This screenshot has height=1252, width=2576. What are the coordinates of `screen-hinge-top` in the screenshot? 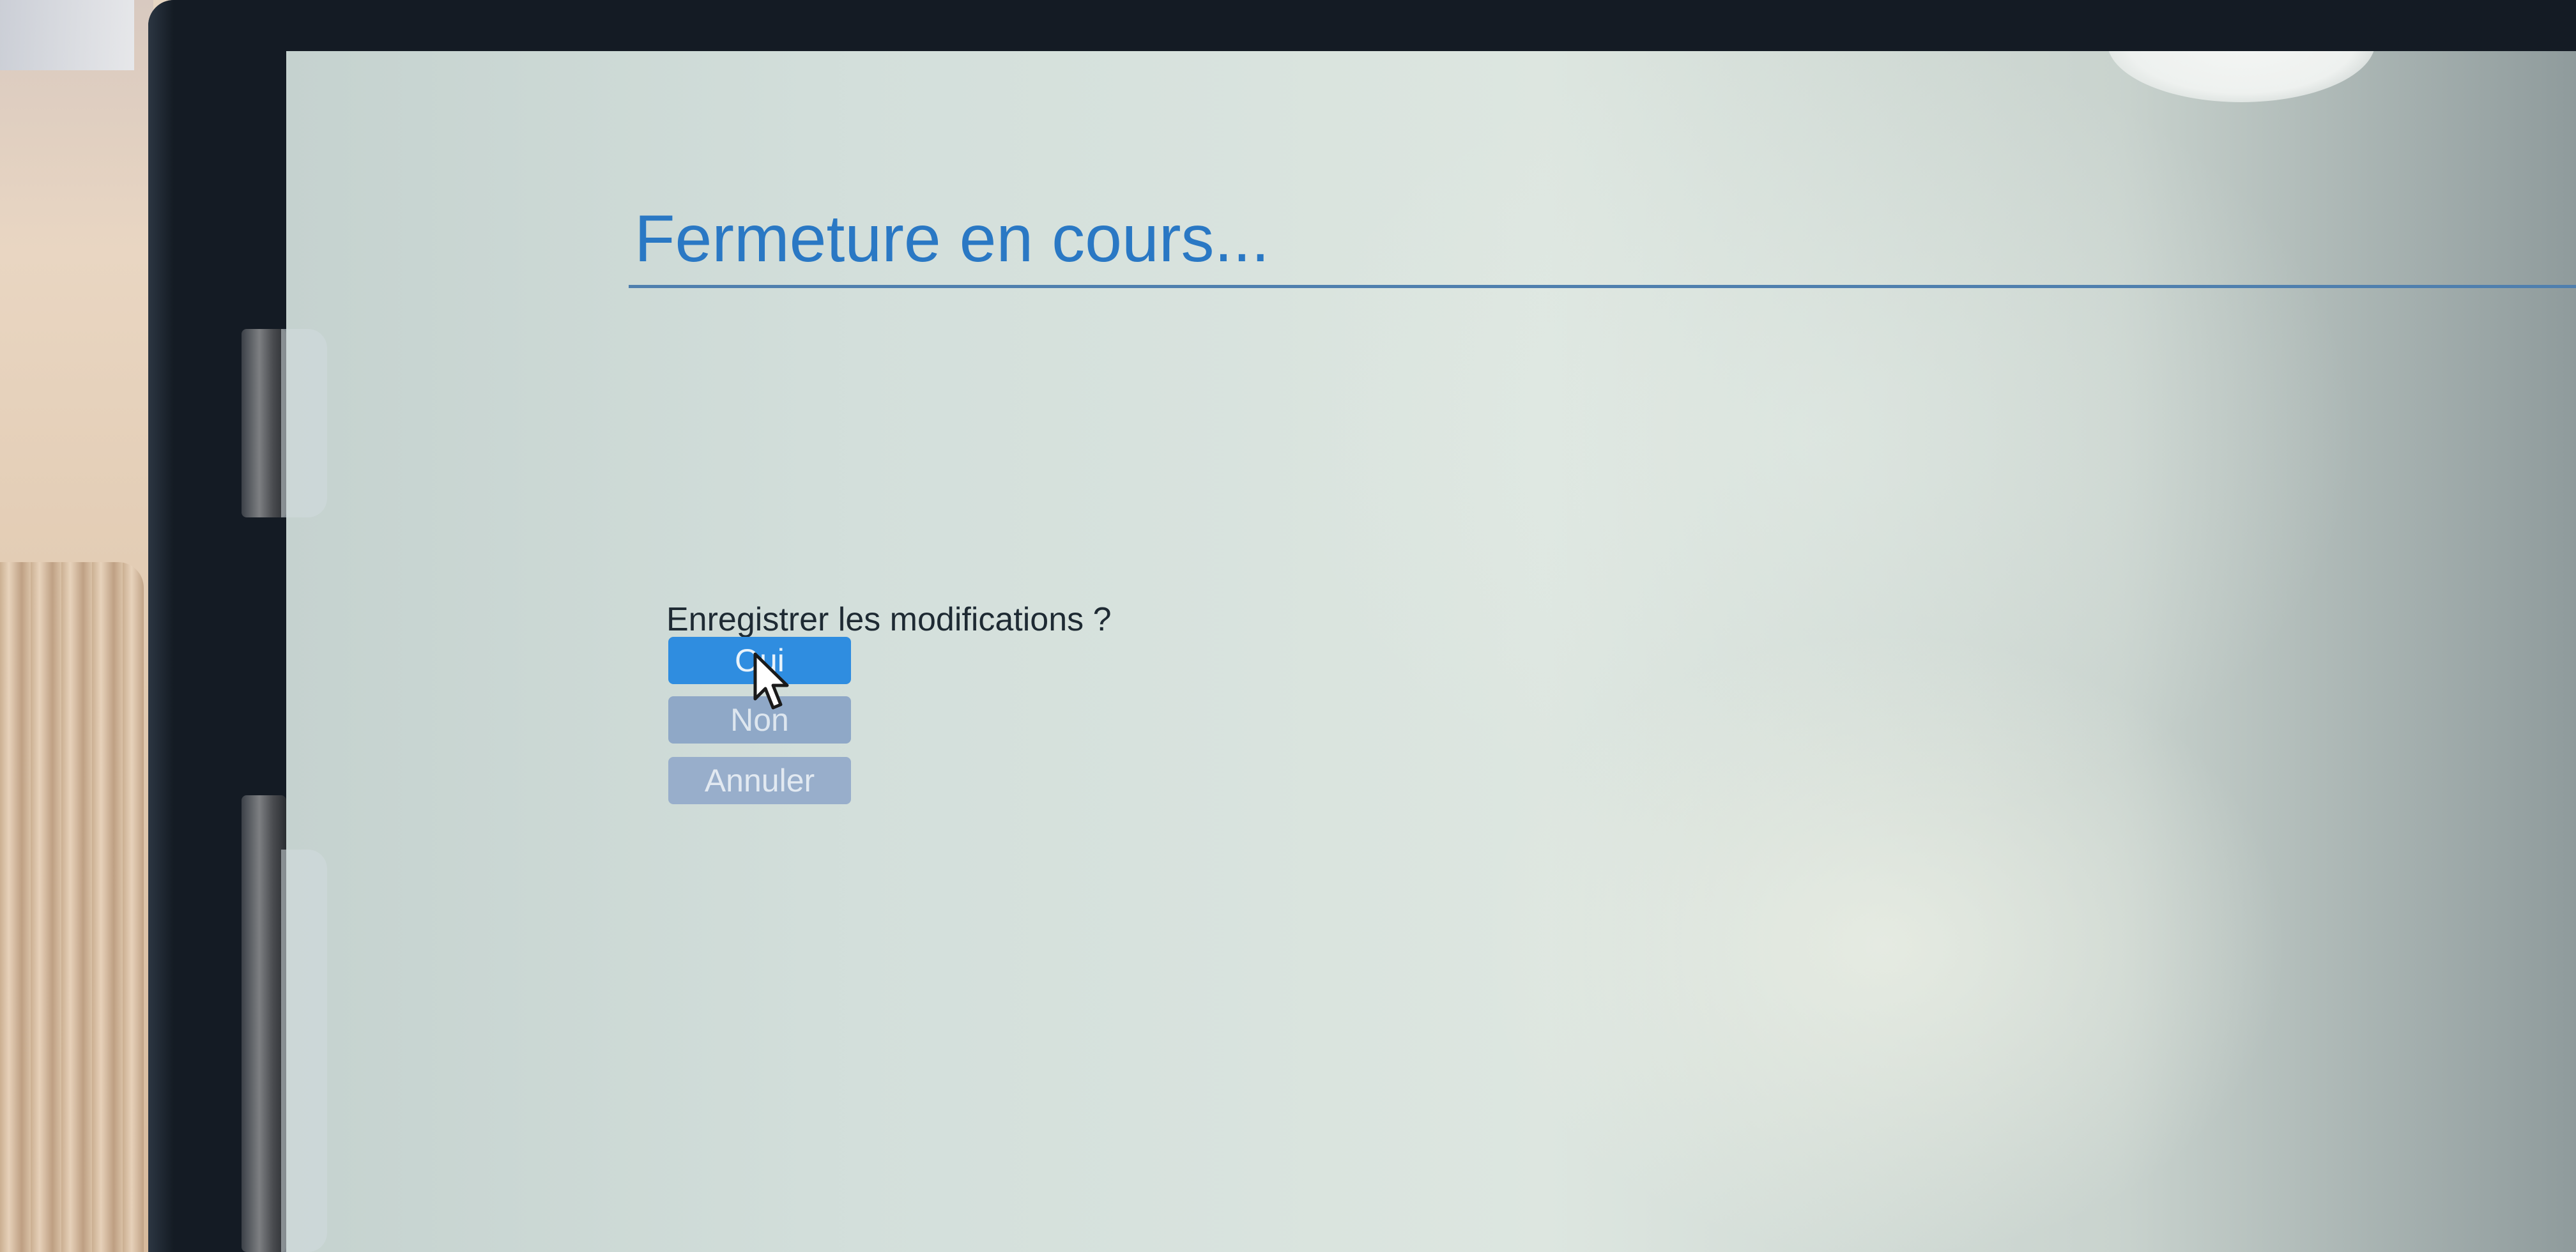 It's located at (263, 423).